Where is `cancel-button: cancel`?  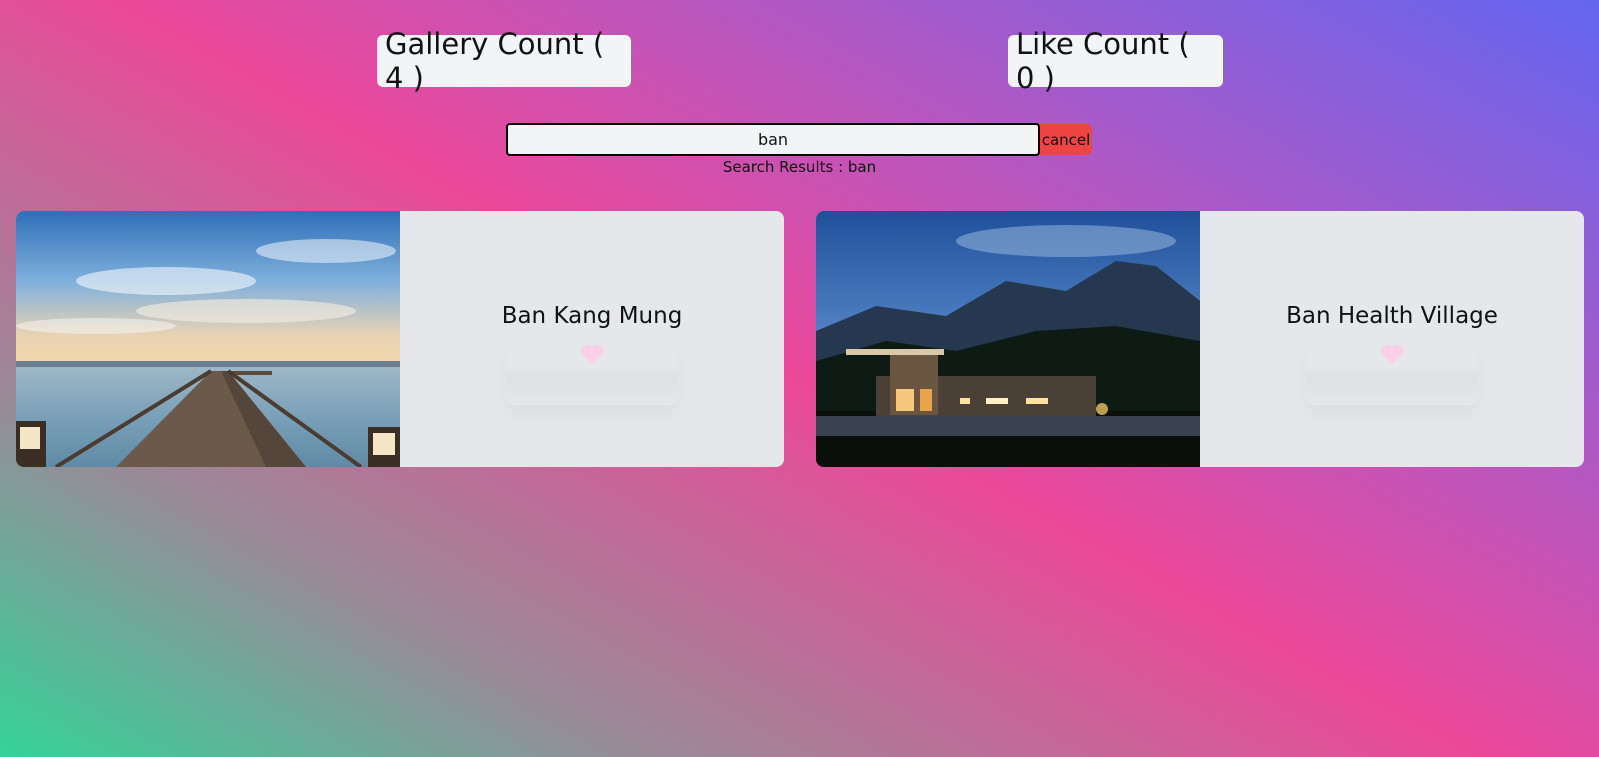 cancel-button: cancel is located at coordinates (1066, 139).